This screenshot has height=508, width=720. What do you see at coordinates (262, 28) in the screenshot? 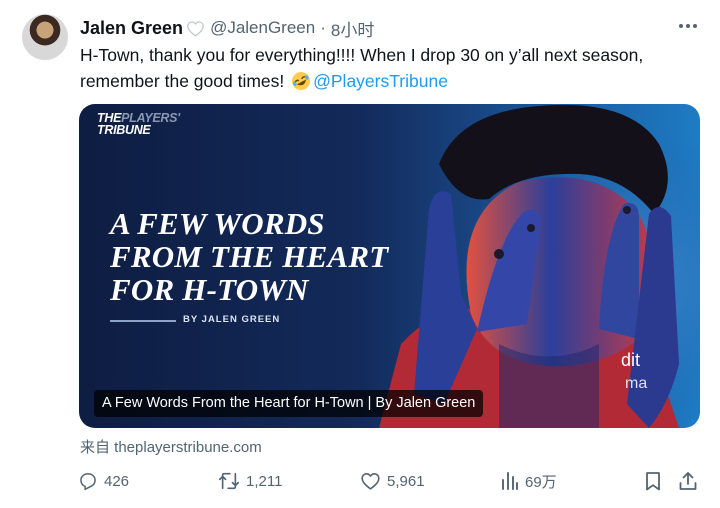
I see `handle: @JalenGreen` at bounding box center [262, 28].